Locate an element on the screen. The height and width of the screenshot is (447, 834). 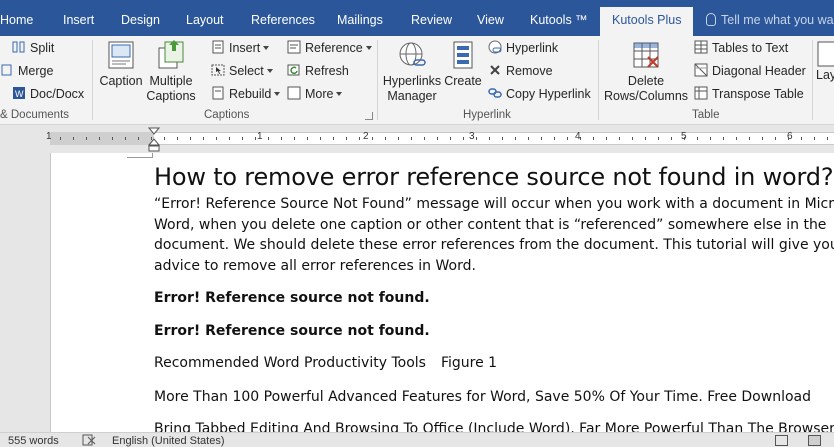
diagonal-header-button: Diagonal Header is located at coordinates (750, 71).